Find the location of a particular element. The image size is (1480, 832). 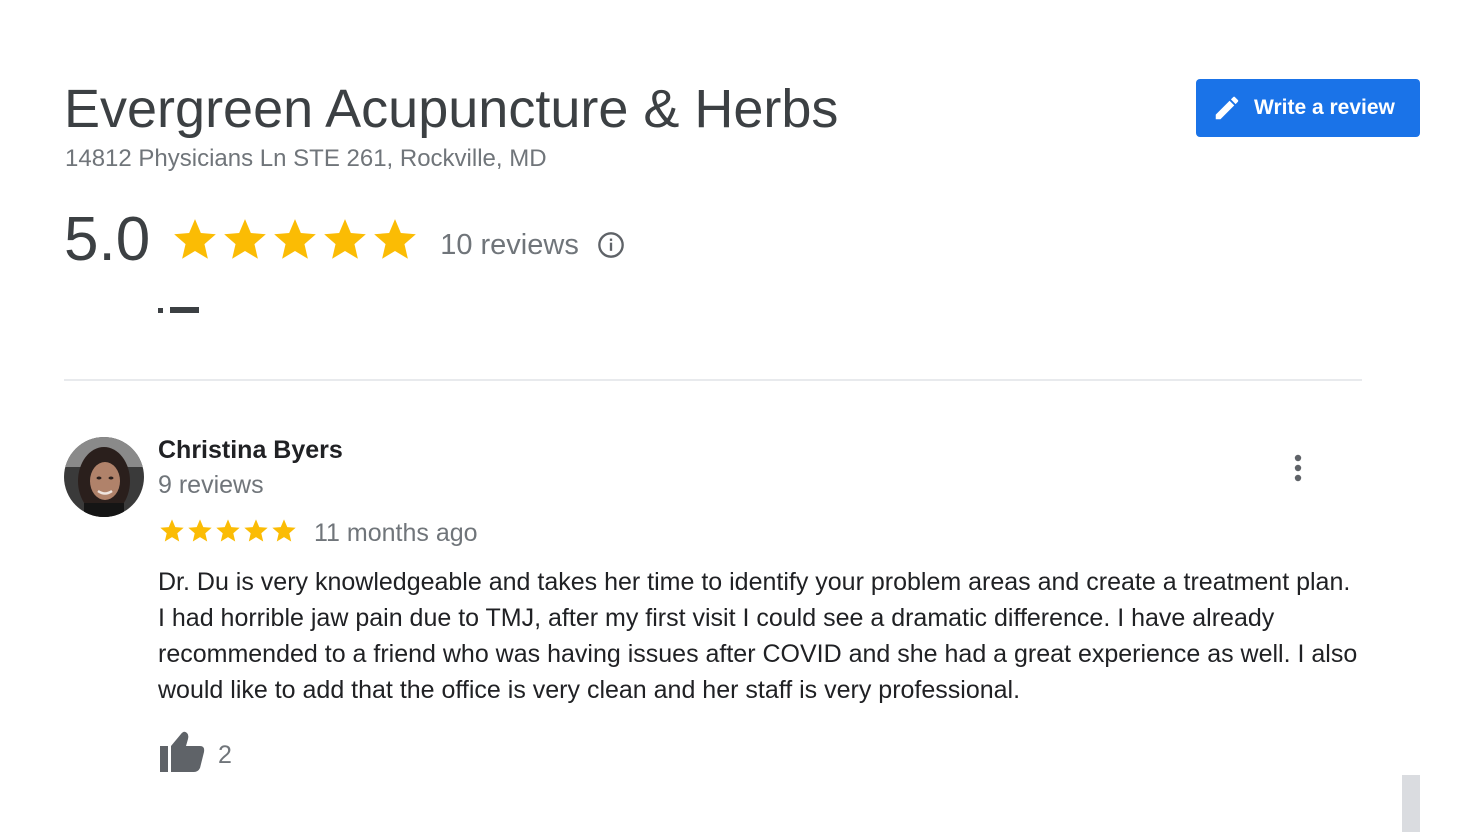

business-title: Evergreen Acupuncture & Herbs is located at coordinates (451, 109).